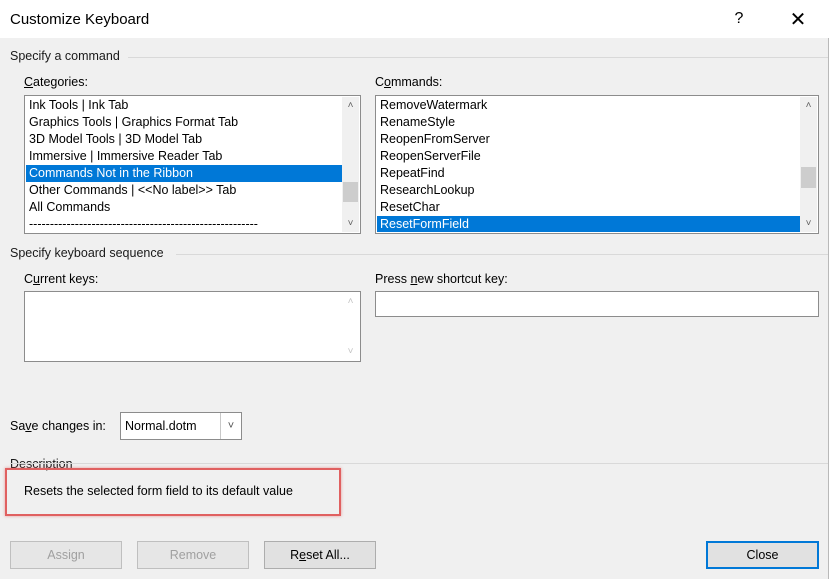 Image resolution: width=829 pixels, height=579 pixels. I want to click on title-bar: Customize Keyboard ? ✕, so click(414, 19).